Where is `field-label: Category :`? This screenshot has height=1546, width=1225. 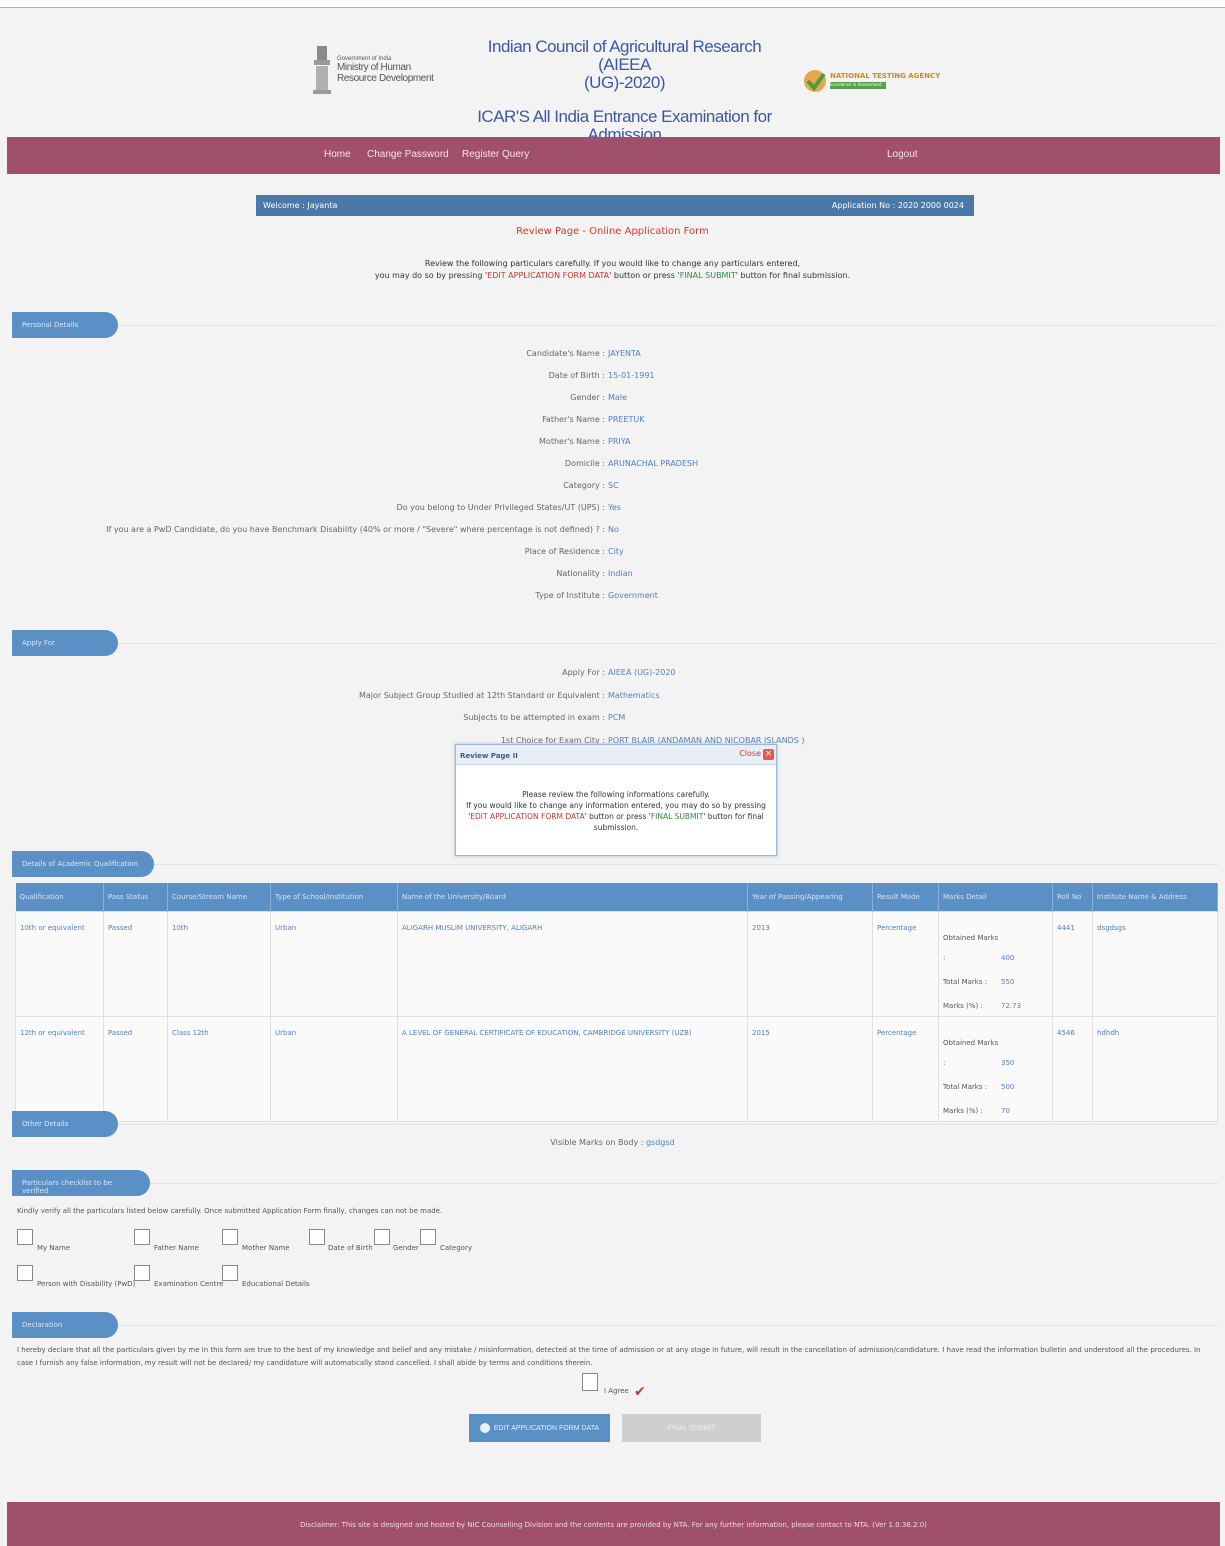
field-label: Category : is located at coordinates (584, 485).